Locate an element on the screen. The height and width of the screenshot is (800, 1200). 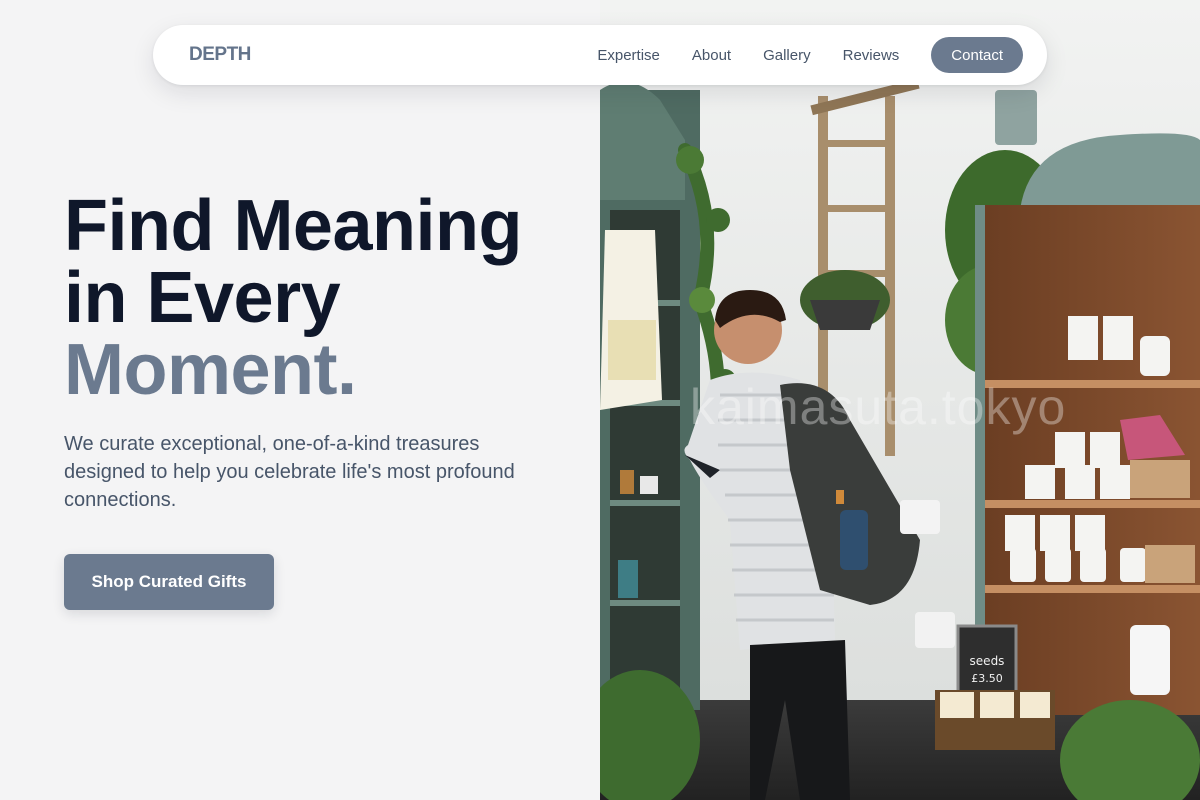
nav-link-expertise: Expertise is located at coordinates (628, 55).